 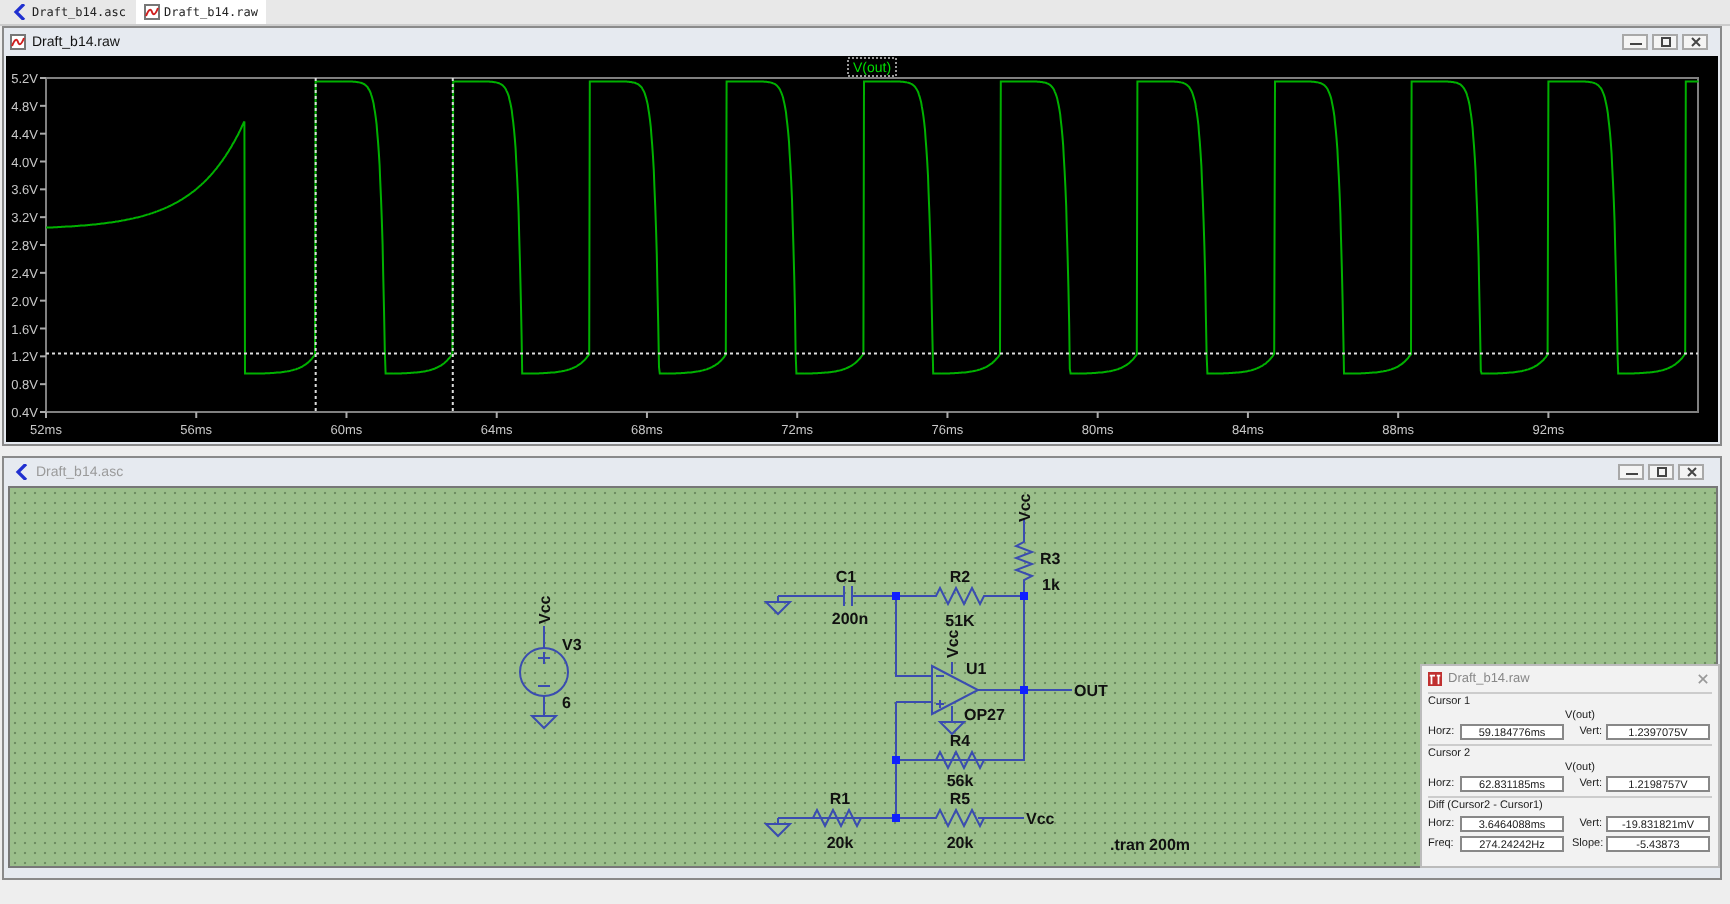 What do you see at coordinates (1150, 845) in the screenshot?
I see `spice-directive: .tran 200m` at bounding box center [1150, 845].